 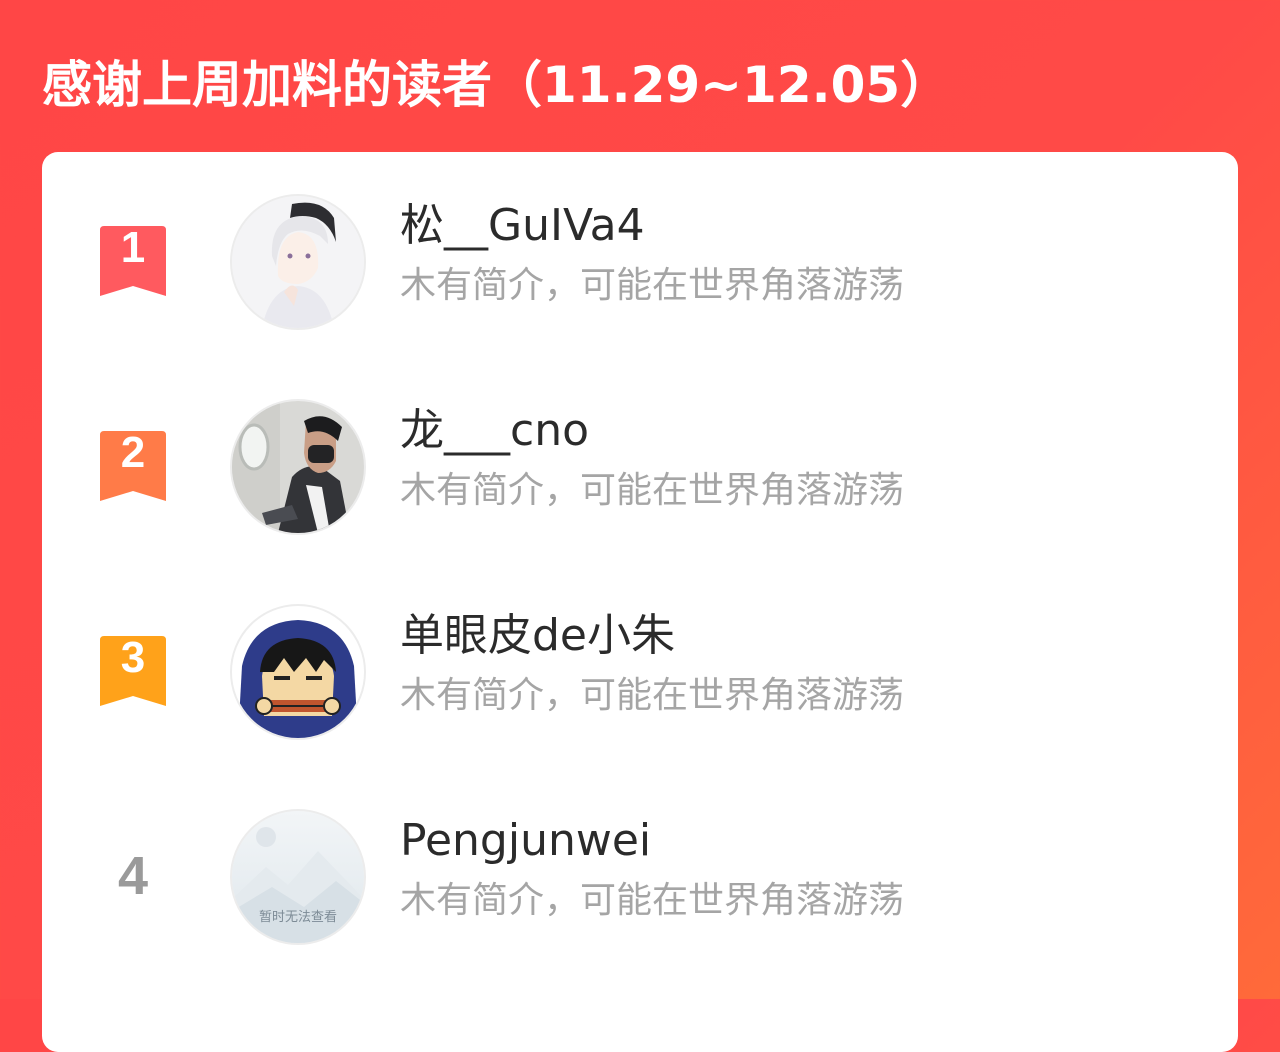 What do you see at coordinates (133, 453) in the screenshot?
I see `rank-number: 2` at bounding box center [133, 453].